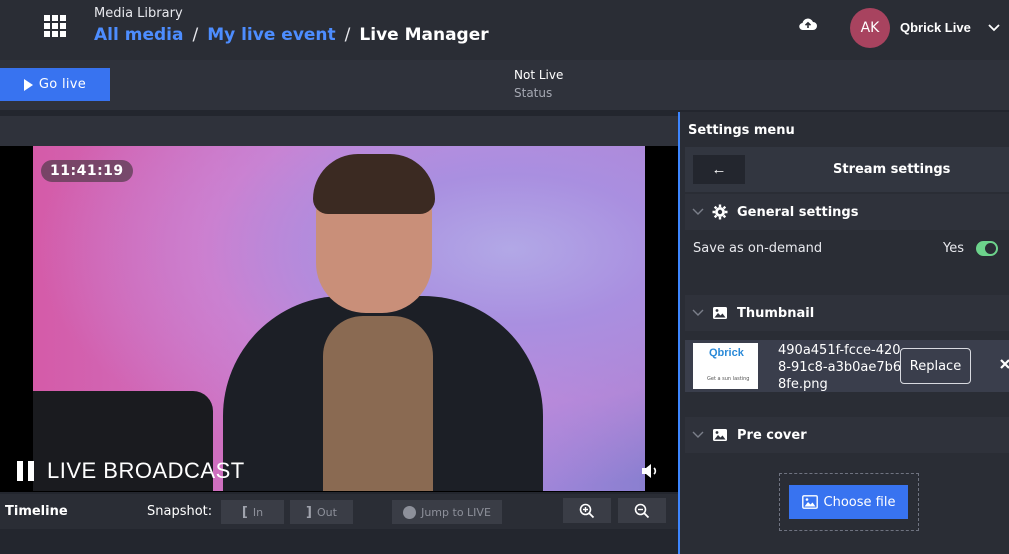  I want to click on thumbnail-filename: 490a451f-fcce-4208-91c8-a3b0ae7b68fe.png, so click(840, 367).